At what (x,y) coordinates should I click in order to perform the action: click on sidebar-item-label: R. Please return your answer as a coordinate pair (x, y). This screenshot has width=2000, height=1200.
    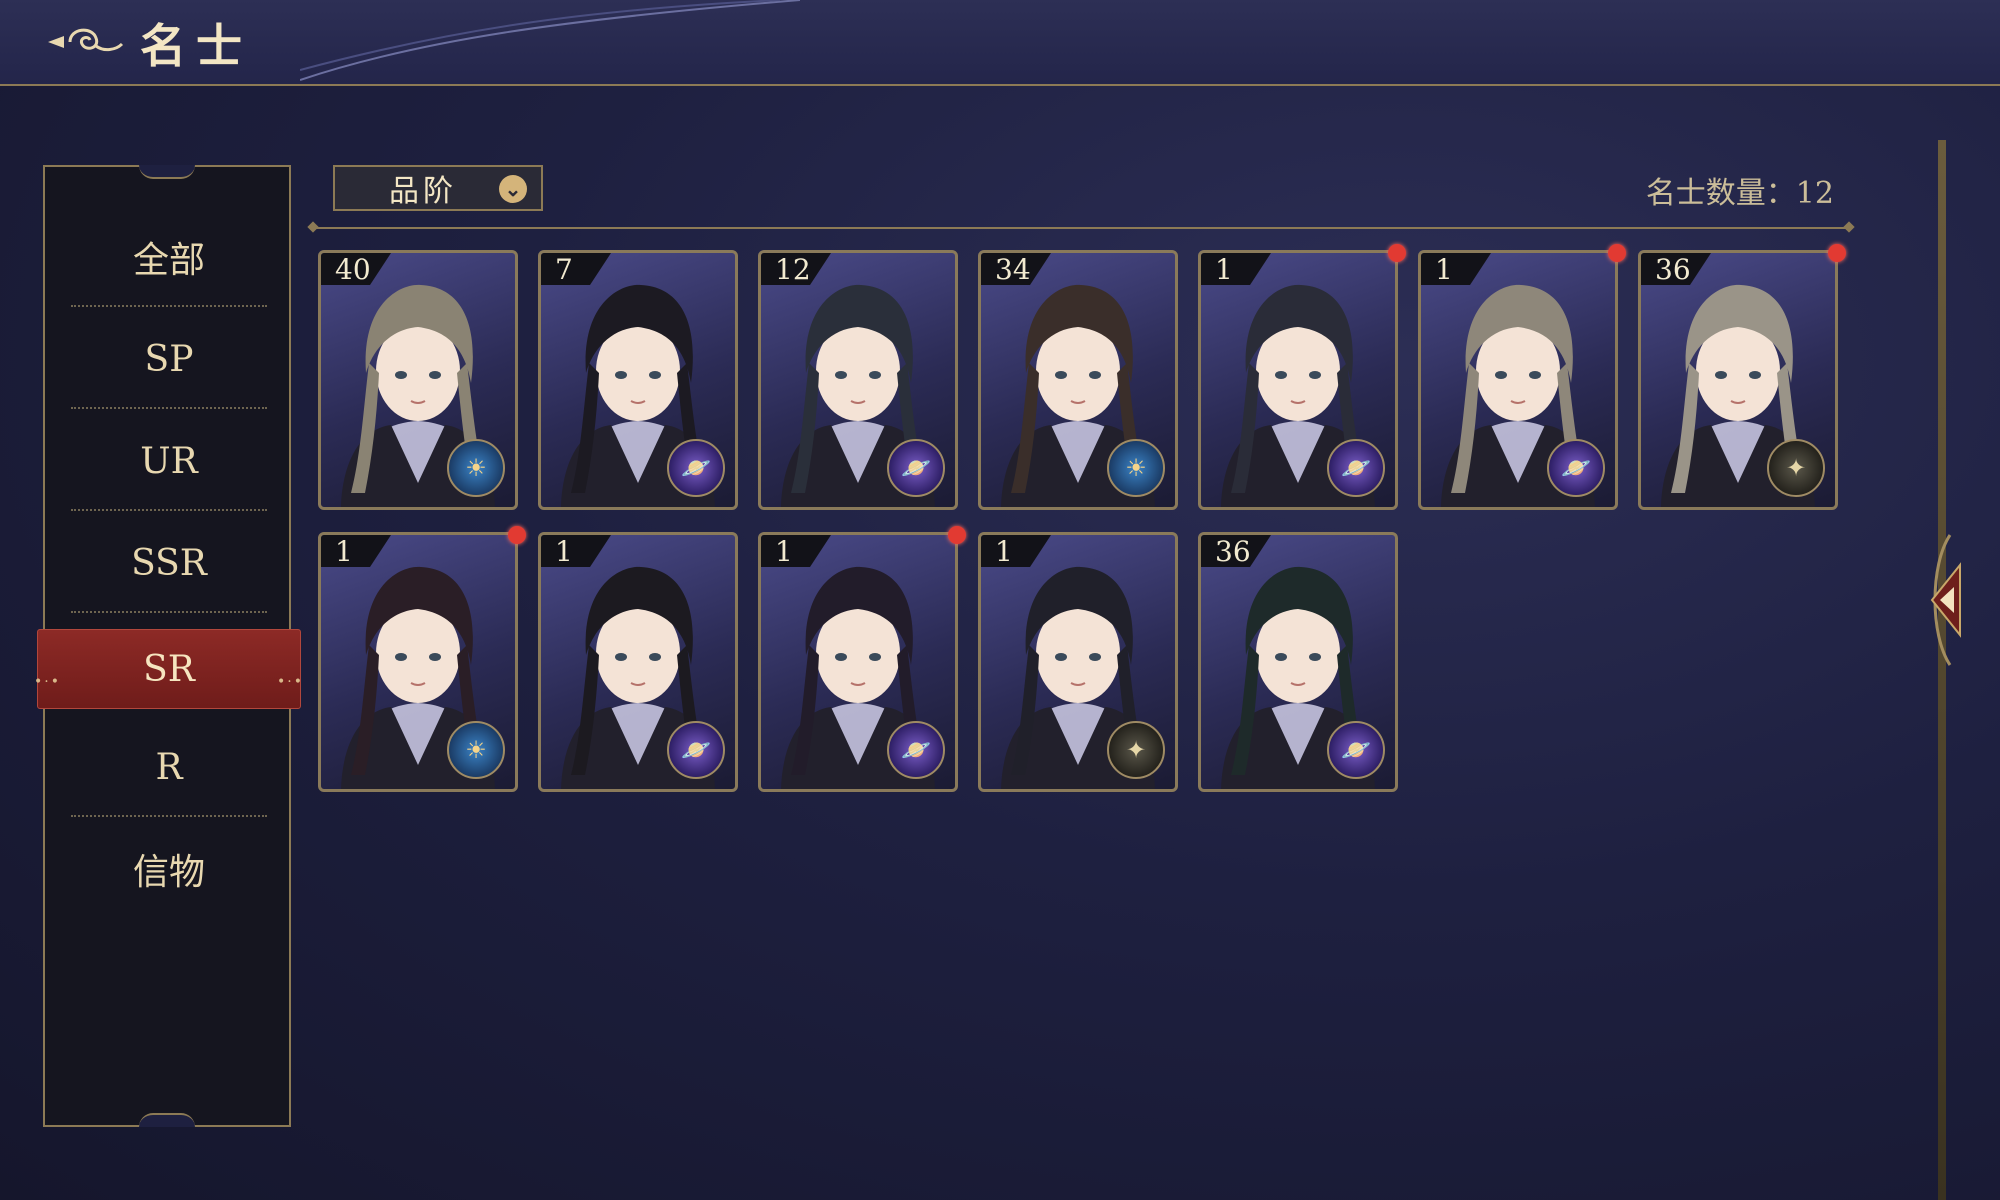
    Looking at the image, I should click on (169, 767).